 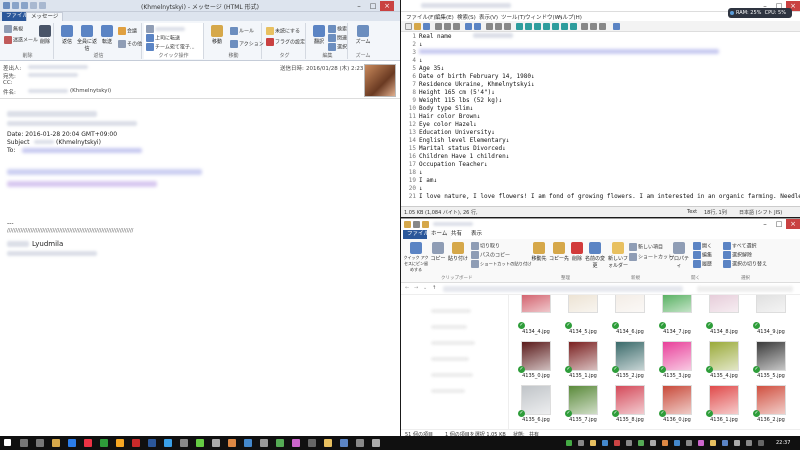 What do you see at coordinates (725, 443) in the screenshot?
I see `network-icon` at bounding box center [725, 443].